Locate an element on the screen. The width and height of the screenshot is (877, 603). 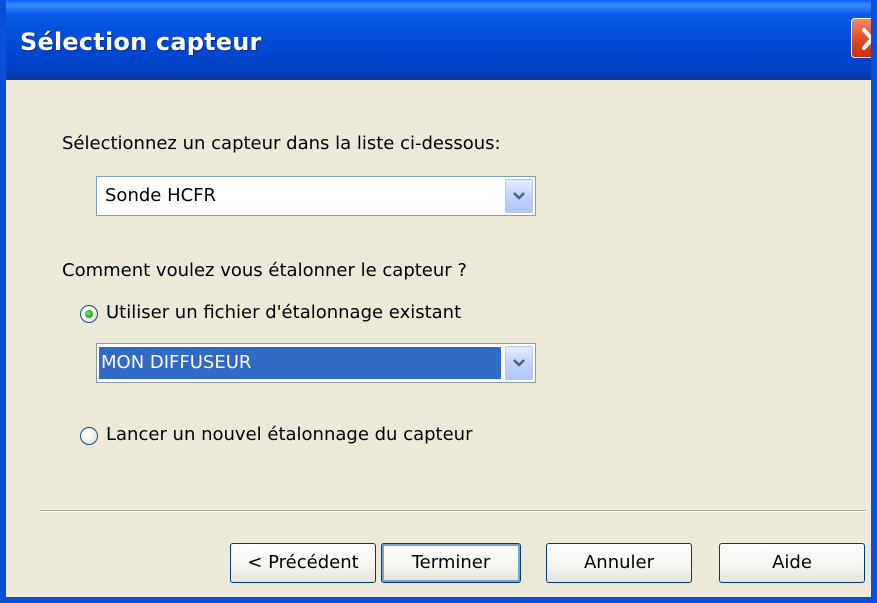
previous-button: < Précédent is located at coordinates (303, 563).